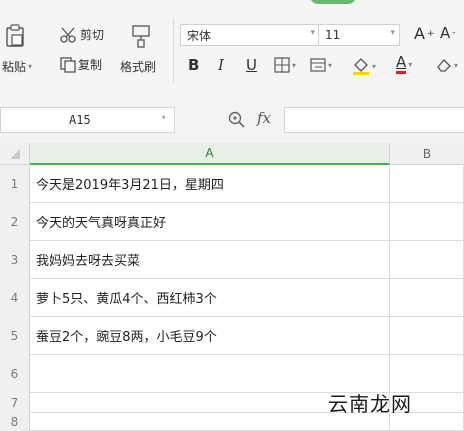  I want to click on shrink-font-letter: A, so click(445, 33).